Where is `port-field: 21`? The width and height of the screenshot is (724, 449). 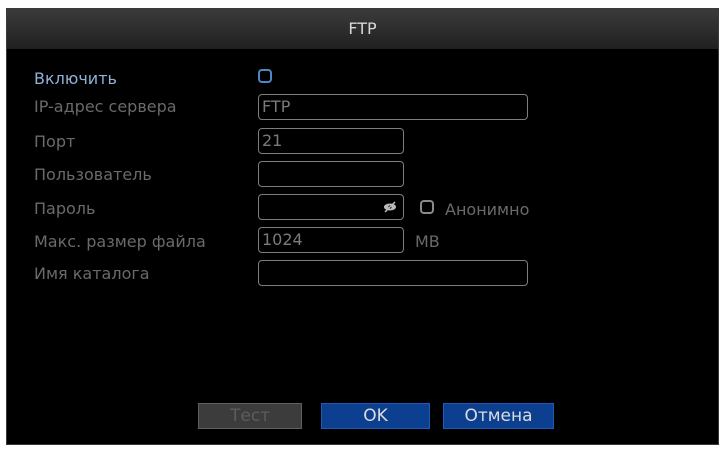 port-field: 21 is located at coordinates (331, 141).